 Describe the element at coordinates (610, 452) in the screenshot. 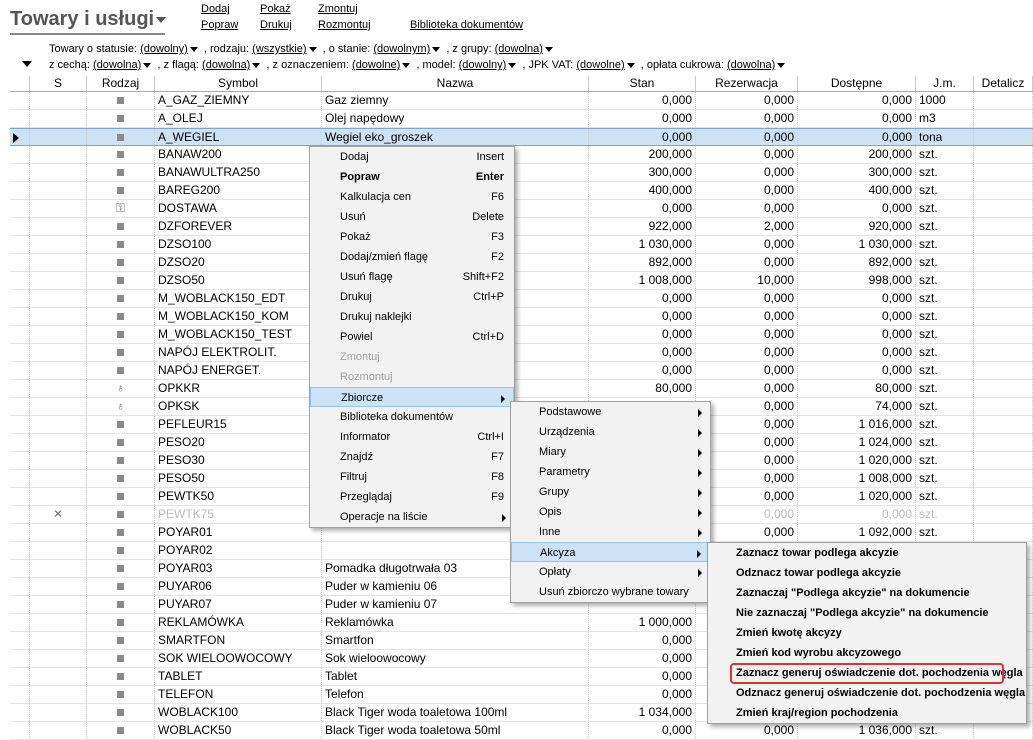

I see `zbiorcze-menu-item: Miary` at that location.